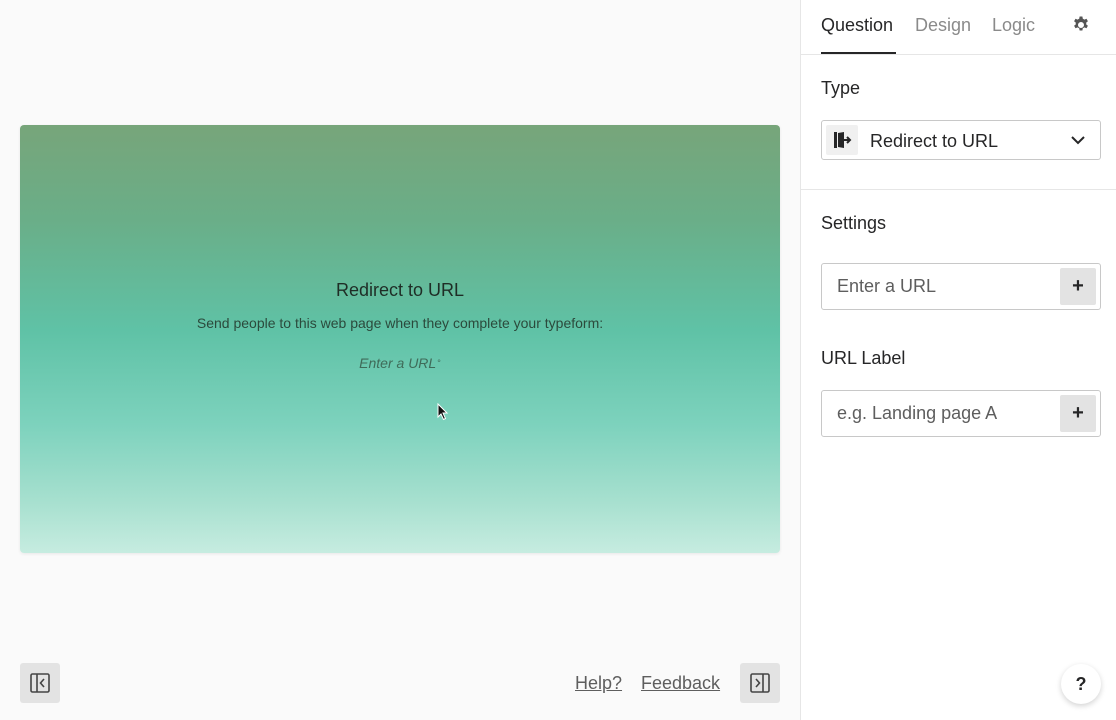 The width and height of the screenshot is (1116, 720). I want to click on type-section-label: Type, so click(841, 88).